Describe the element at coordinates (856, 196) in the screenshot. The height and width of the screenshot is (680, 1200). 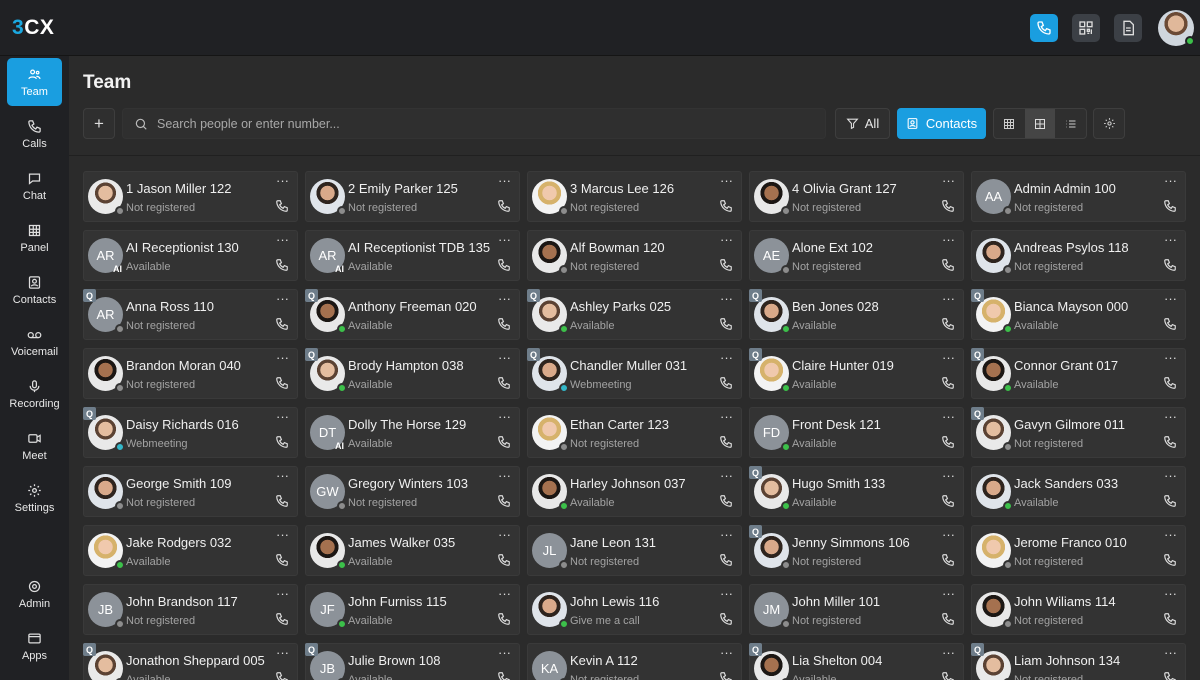
I see `contact-card: 4 Olivia Grant 127 Not registered ···` at that location.